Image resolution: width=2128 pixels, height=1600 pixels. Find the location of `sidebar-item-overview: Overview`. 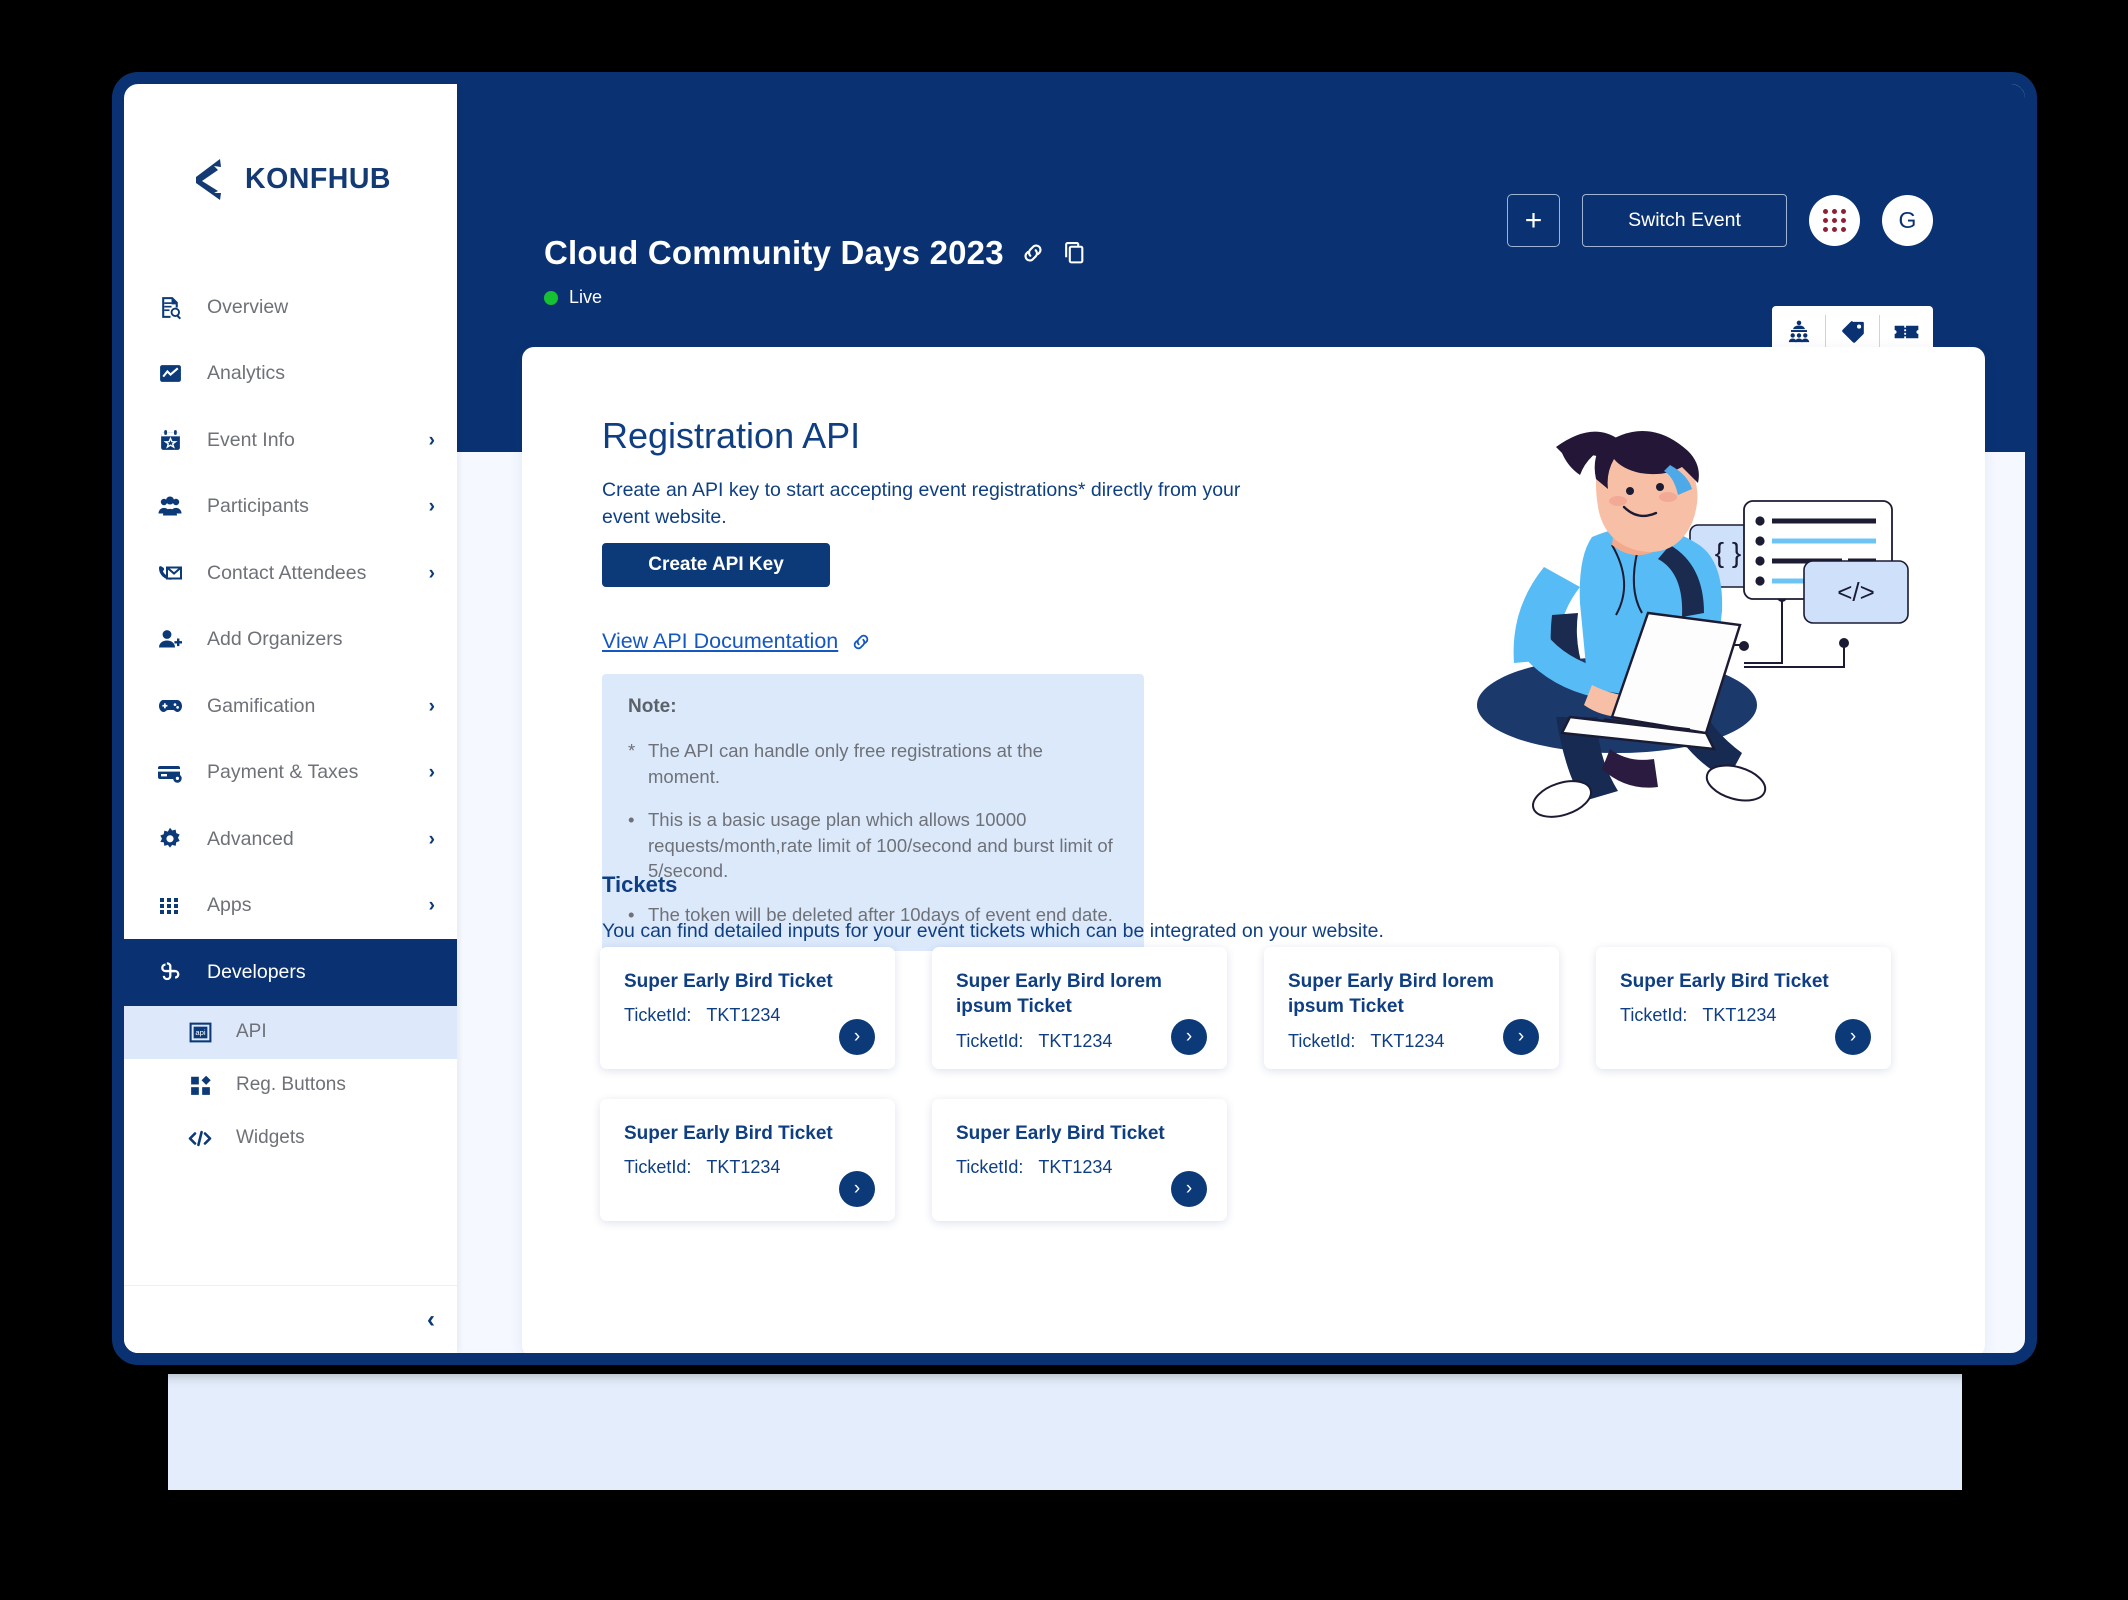

sidebar-item-overview: Overview is located at coordinates (290, 307).